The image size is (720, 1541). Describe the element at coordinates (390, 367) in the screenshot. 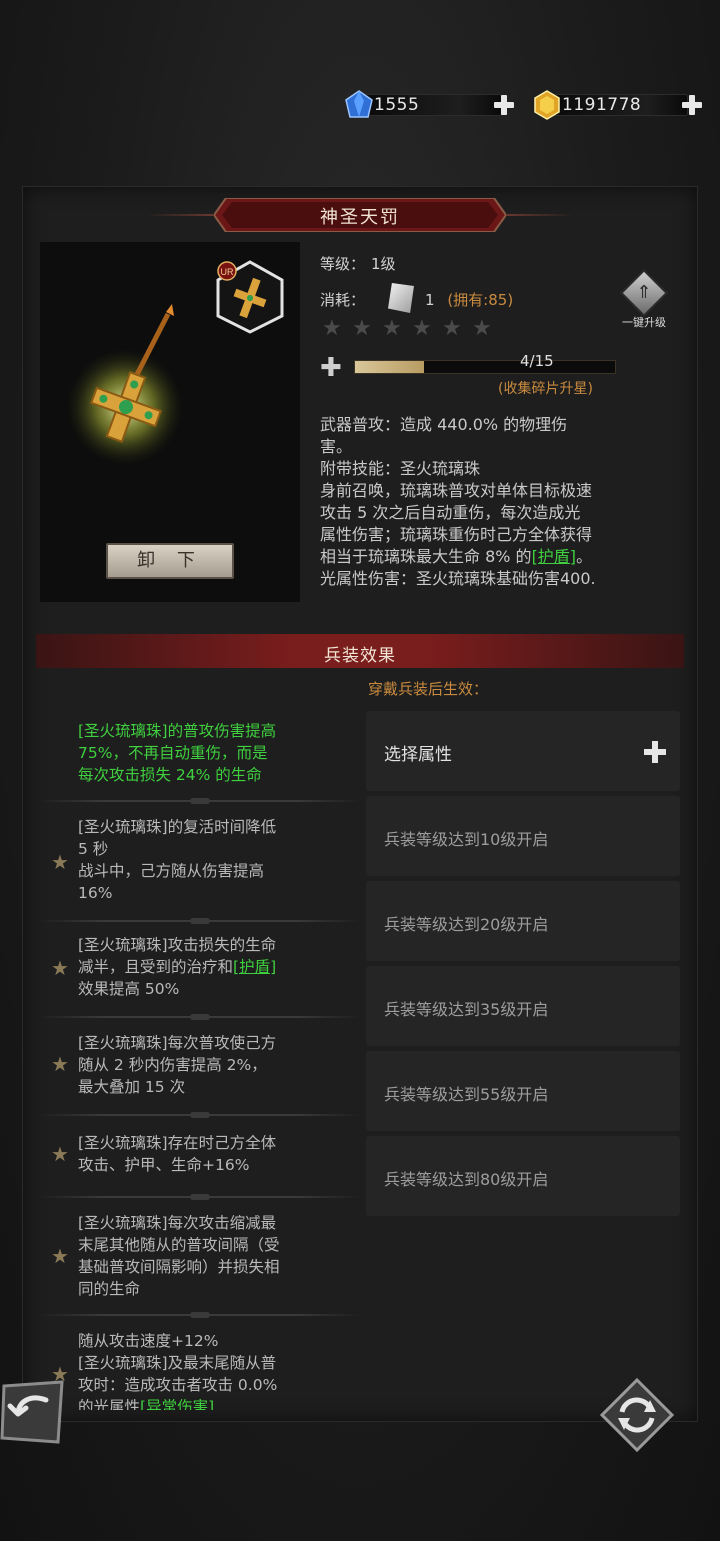

I see `fragment-progress-fill` at that location.